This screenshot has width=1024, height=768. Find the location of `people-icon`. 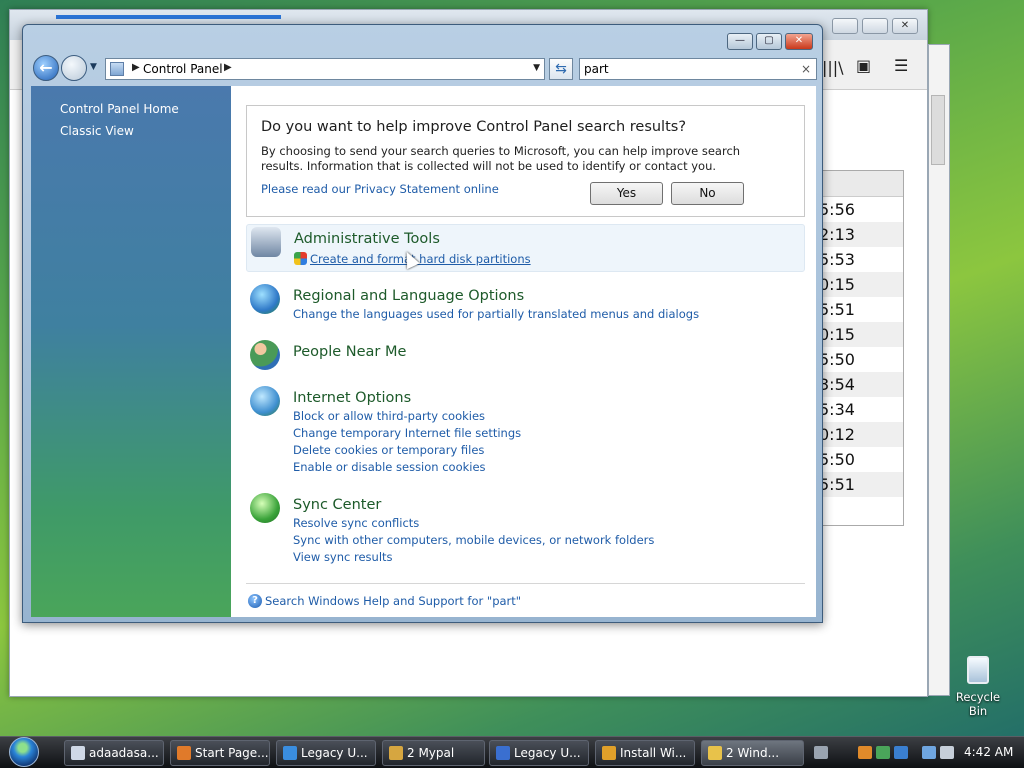

people-icon is located at coordinates (265, 355).